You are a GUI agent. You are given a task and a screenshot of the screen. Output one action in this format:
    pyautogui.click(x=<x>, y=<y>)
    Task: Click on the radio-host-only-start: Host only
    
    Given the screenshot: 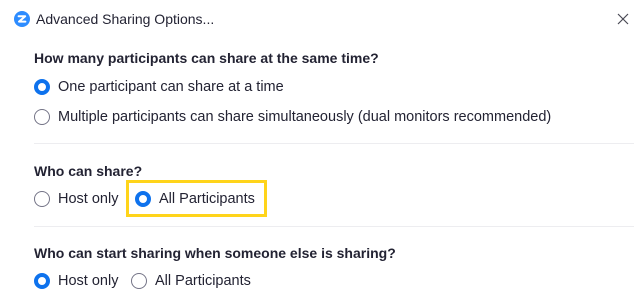 What is the action you would take?
    pyautogui.click(x=76, y=281)
    